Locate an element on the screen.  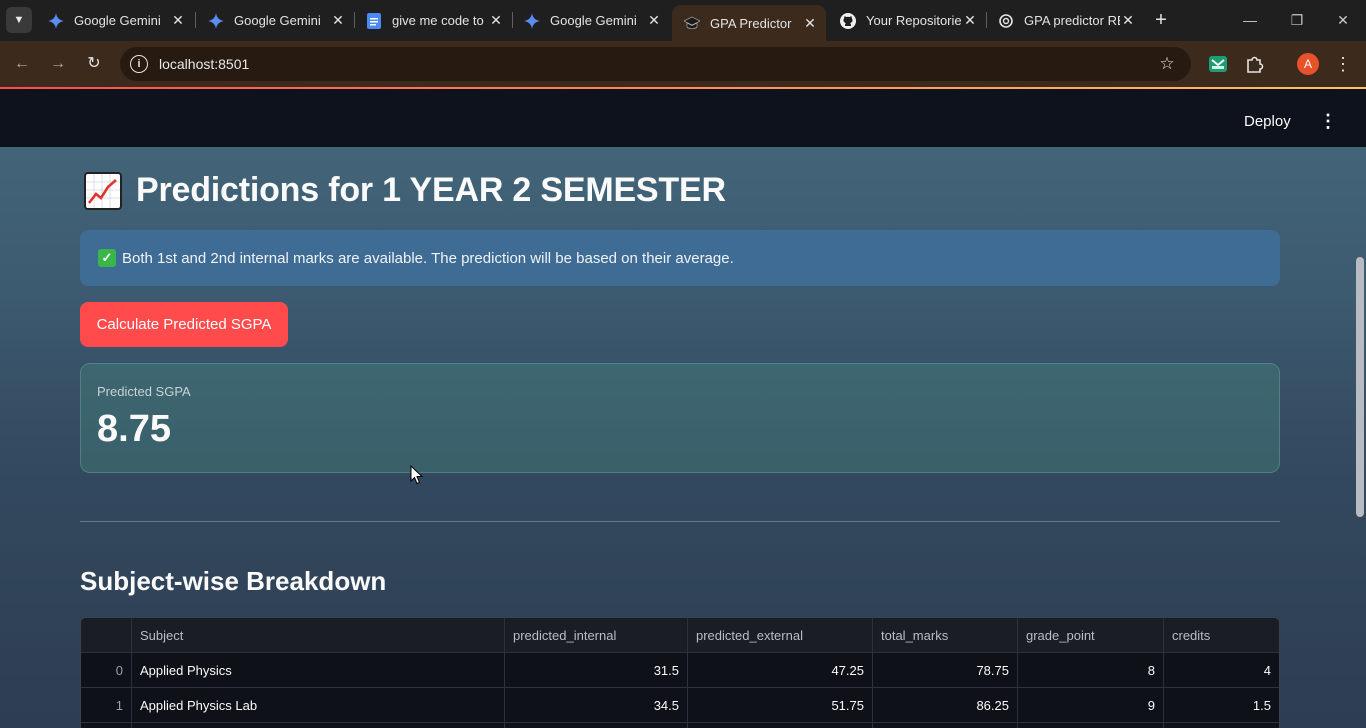
extension-mail-icon is located at coordinates (1218, 64).